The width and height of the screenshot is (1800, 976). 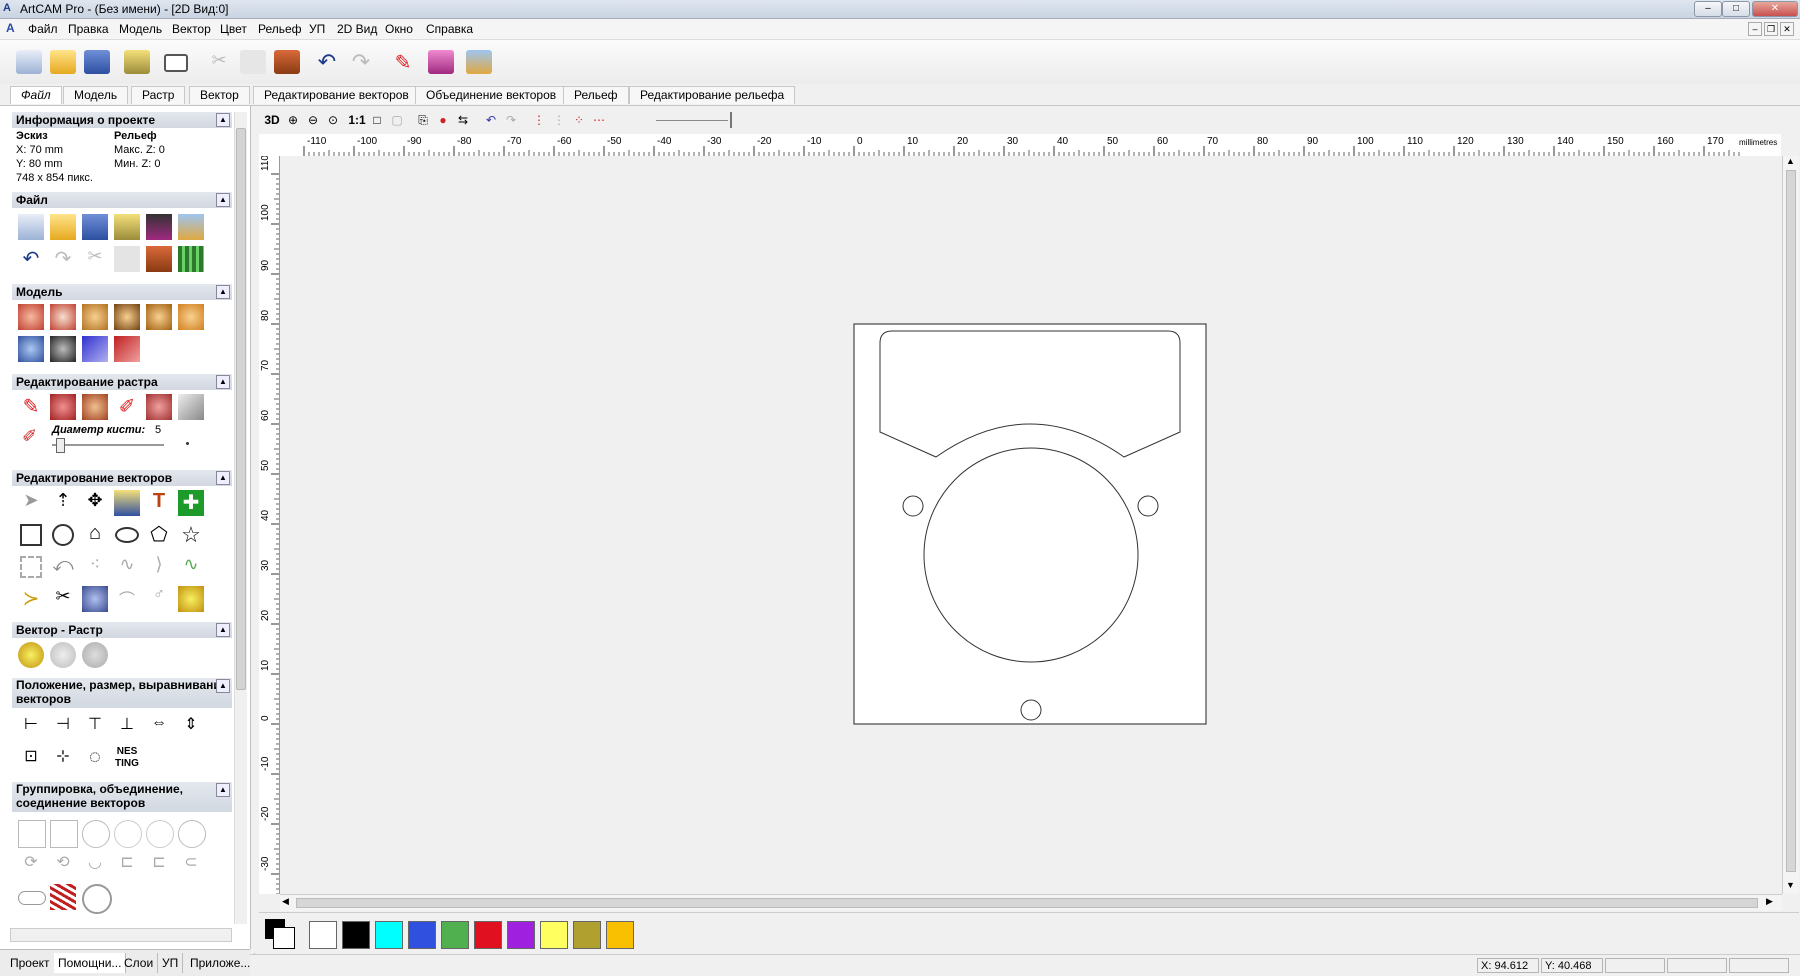 What do you see at coordinates (63, 407) in the screenshot?
I see `fill-icon` at bounding box center [63, 407].